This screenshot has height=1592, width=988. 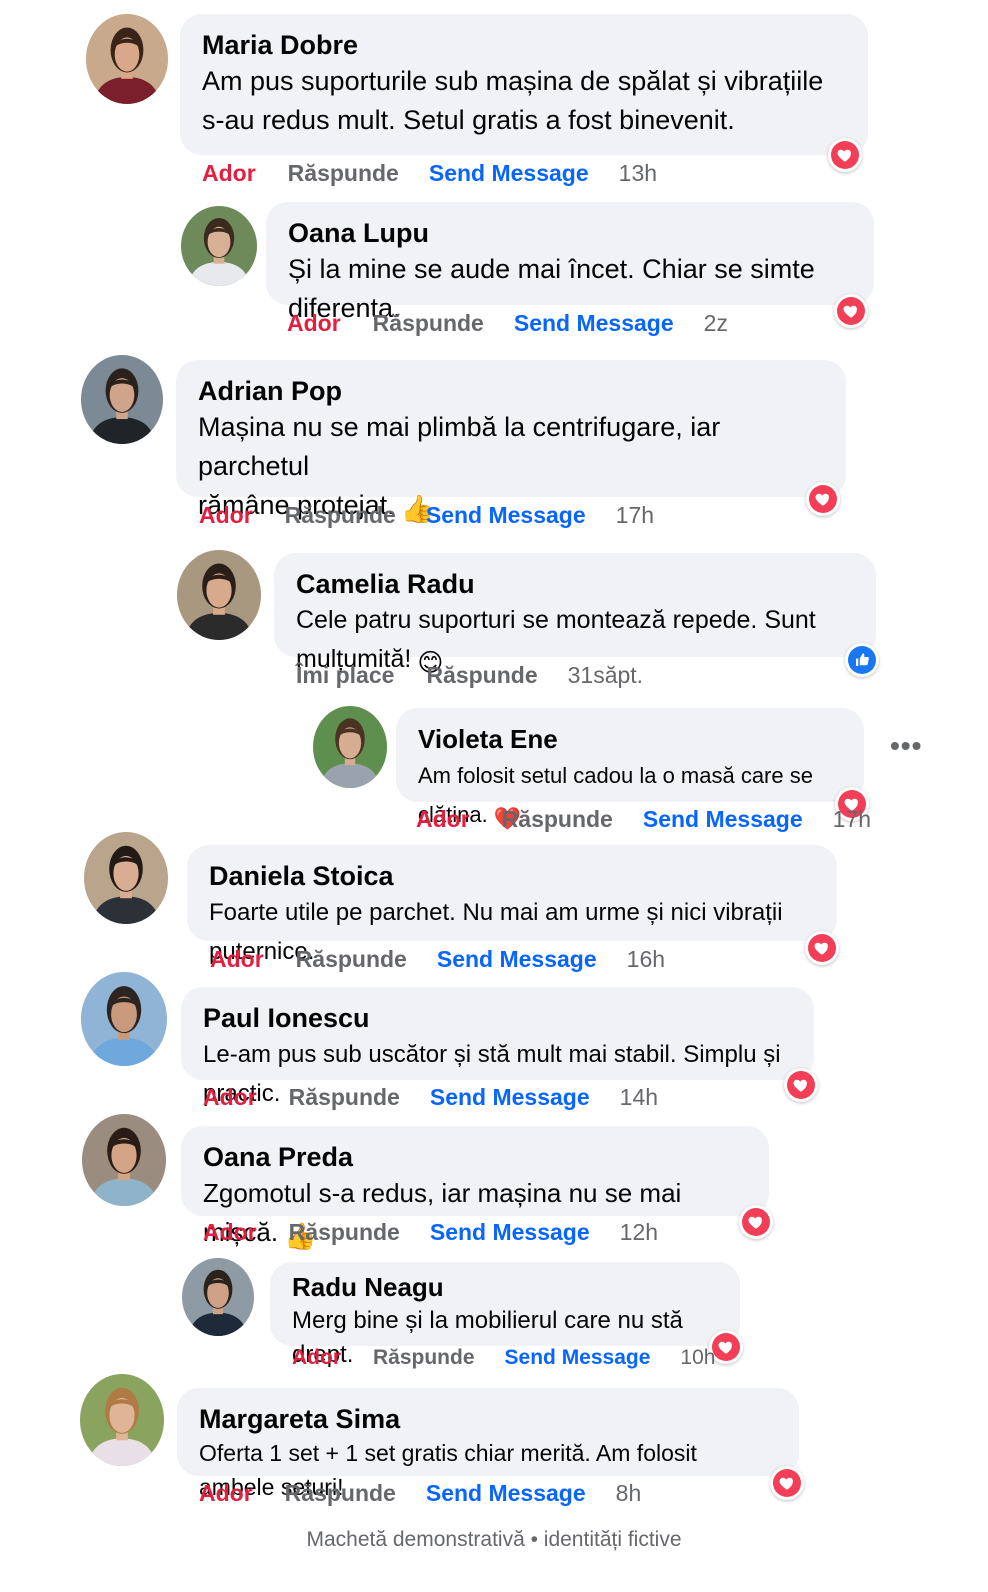 I want to click on comment-timestamp: 12h, so click(x=639, y=1232).